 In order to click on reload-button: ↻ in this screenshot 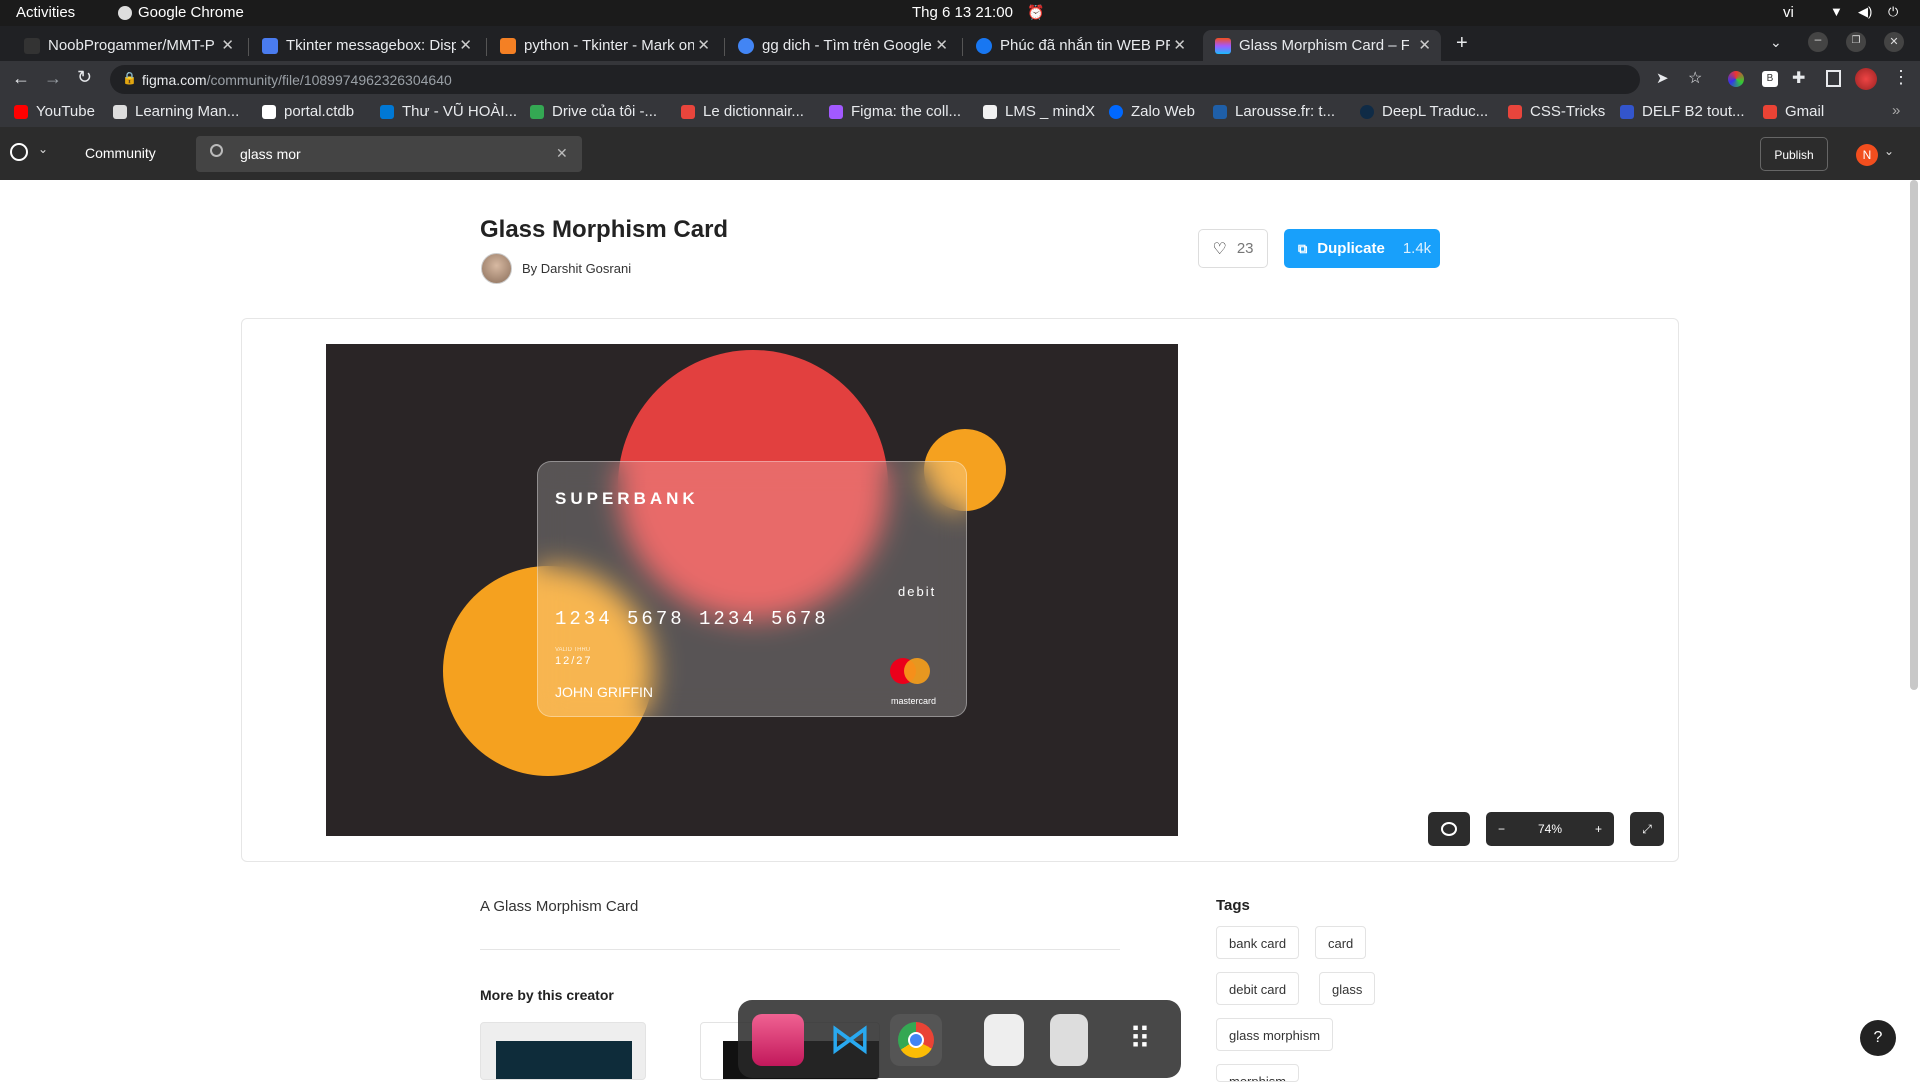, I will do `click(84, 77)`.